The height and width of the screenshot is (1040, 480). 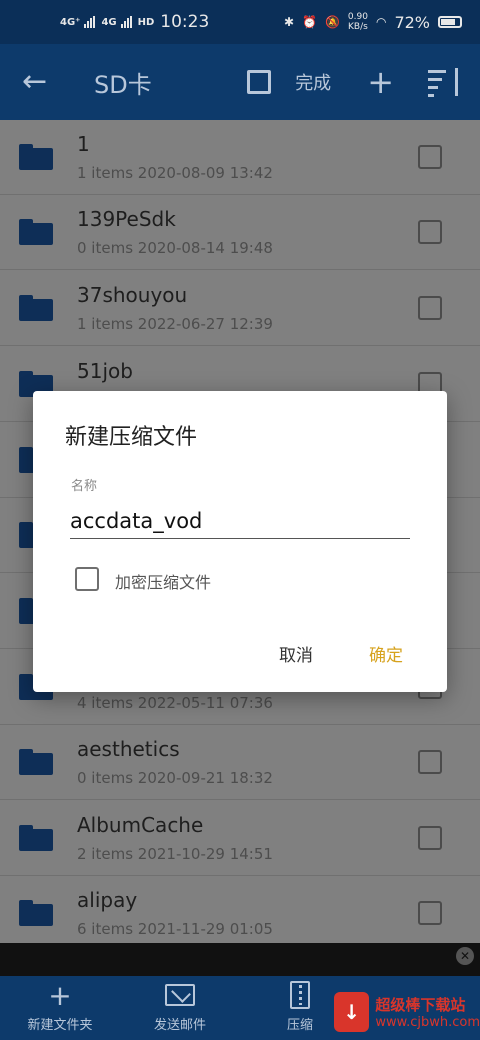 What do you see at coordinates (175, 854) in the screenshot?
I see `file-meta: 2 items 2021-10-29 14:51` at bounding box center [175, 854].